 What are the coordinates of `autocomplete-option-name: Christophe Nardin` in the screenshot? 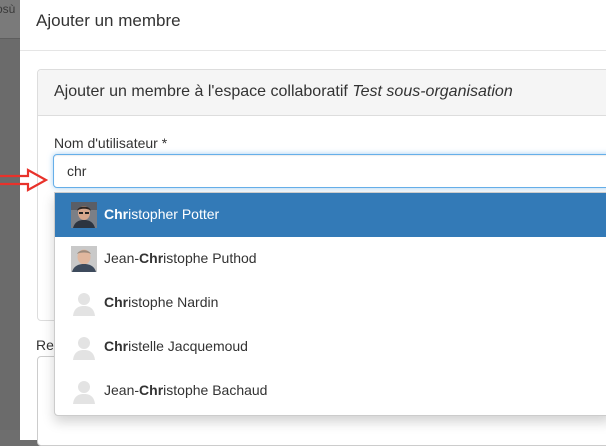 It's located at (161, 302).